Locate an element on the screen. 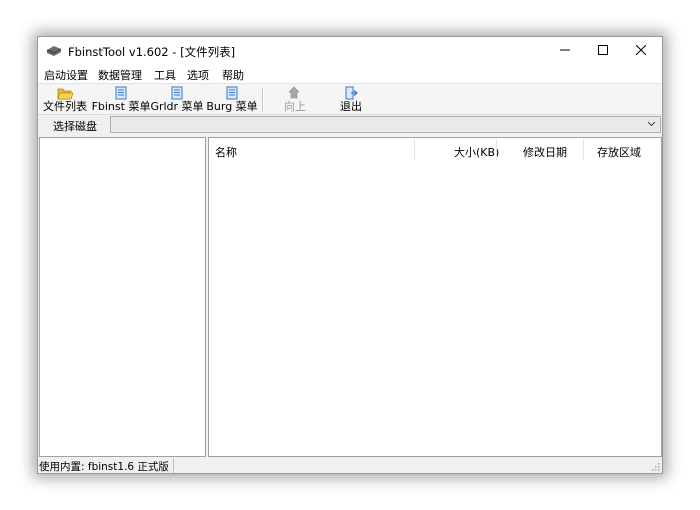 Image resolution: width=700 pixels, height=510 pixels. disk-select-label: 选择磁盘 is located at coordinates (75, 126).